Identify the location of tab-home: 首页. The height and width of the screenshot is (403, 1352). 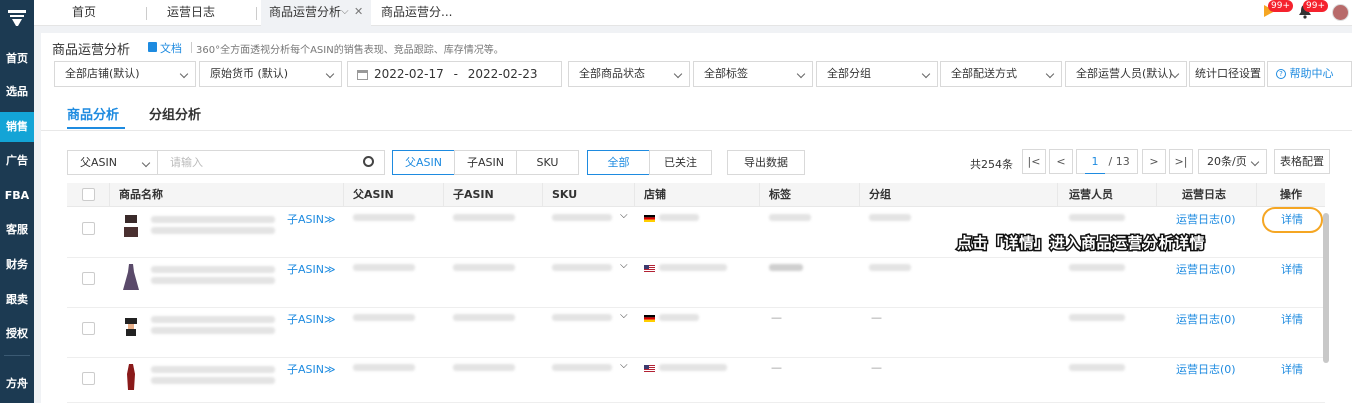
(104, 13).